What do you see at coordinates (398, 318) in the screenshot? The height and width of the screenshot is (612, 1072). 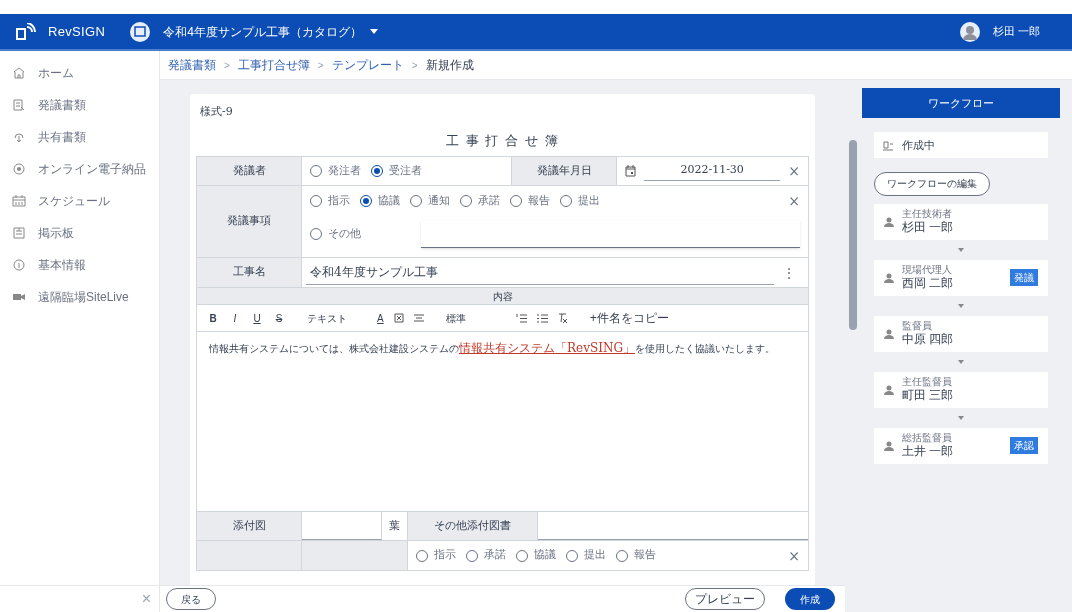 I see `highlight-icon` at bounding box center [398, 318].